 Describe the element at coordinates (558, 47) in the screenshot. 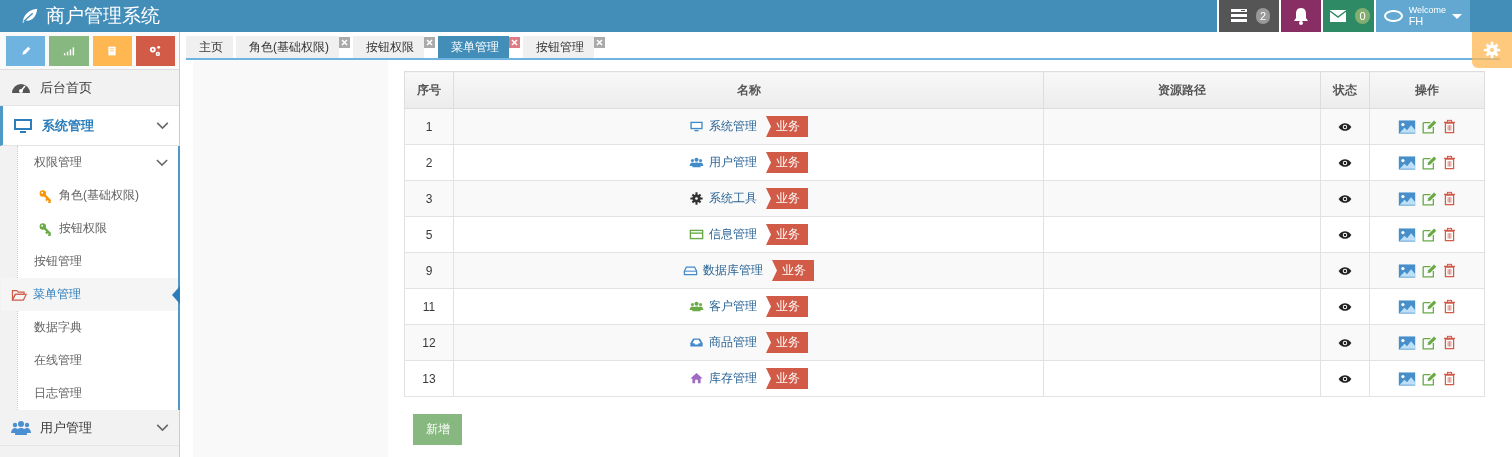

I see `tab: 按钮管理` at that location.